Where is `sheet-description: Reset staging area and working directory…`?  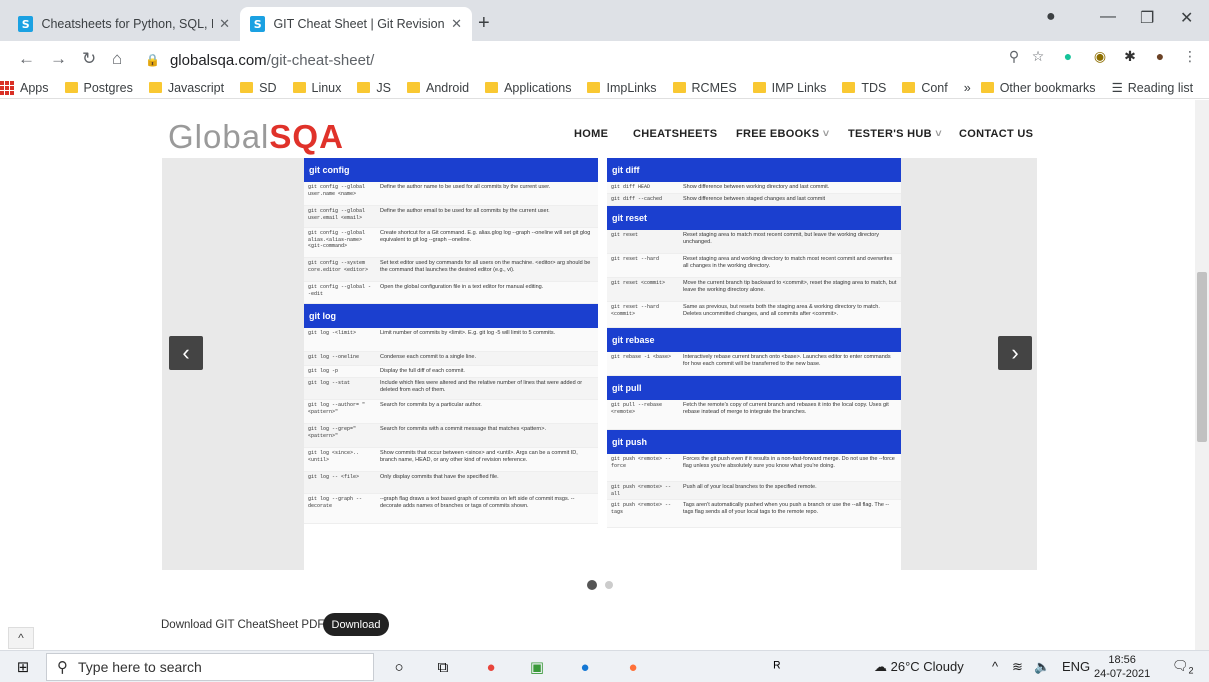
sheet-description: Reset staging area and working directory… is located at coordinates (788, 263).